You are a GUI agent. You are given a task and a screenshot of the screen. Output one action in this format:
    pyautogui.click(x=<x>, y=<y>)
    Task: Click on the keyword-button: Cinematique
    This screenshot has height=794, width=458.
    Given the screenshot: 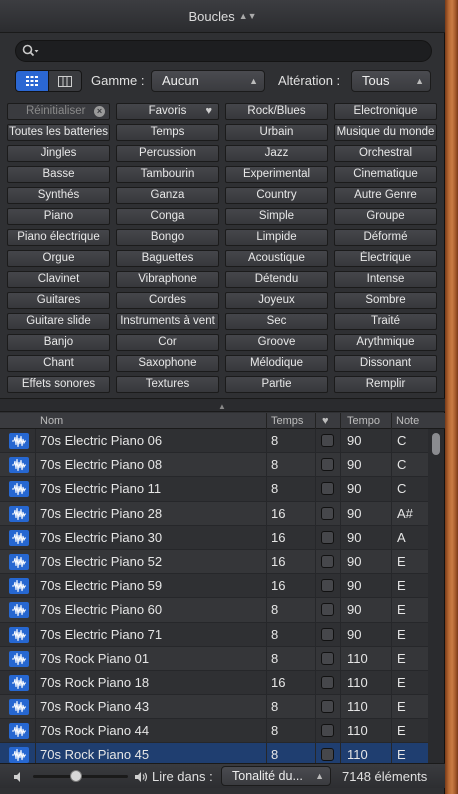 What is the action you would take?
    pyautogui.click(x=385, y=174)
    